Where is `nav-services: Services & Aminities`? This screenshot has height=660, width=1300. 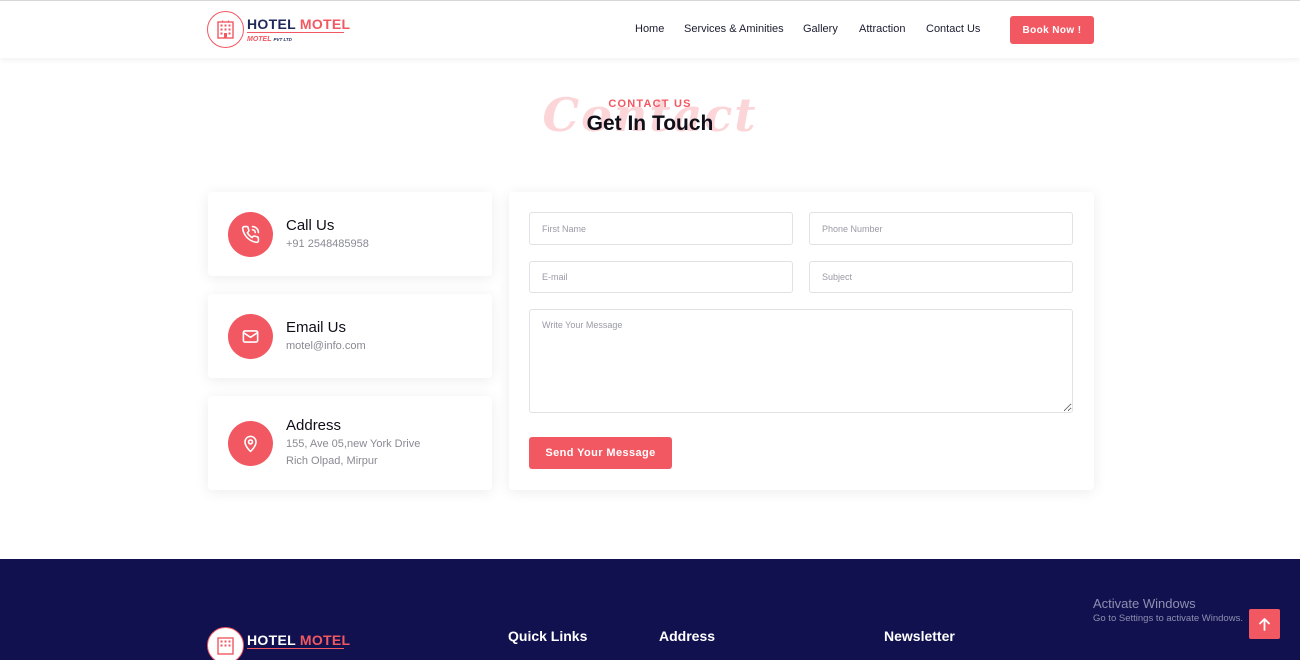
nav-services: Services & Aminities is located at coordinates (734, 29).